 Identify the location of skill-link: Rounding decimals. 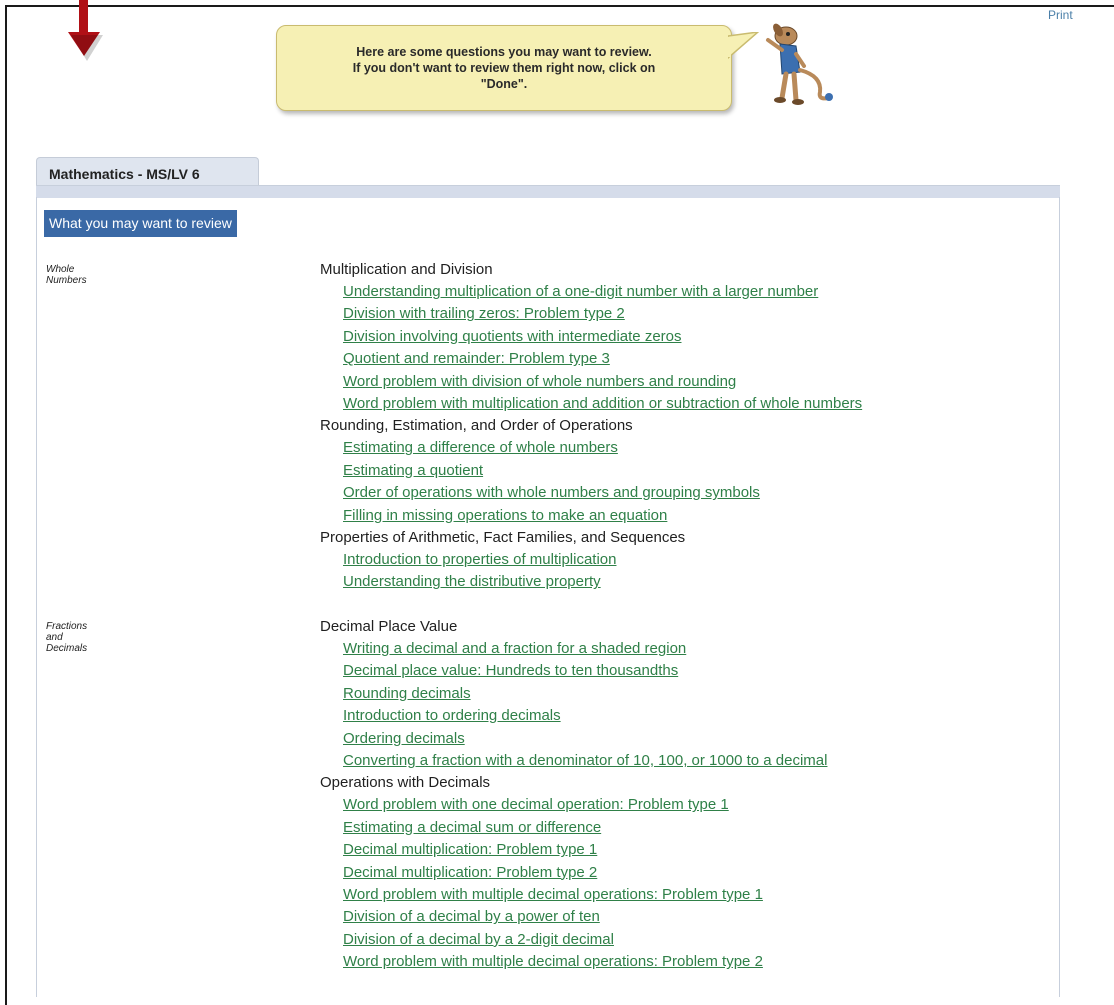
(585, 694).